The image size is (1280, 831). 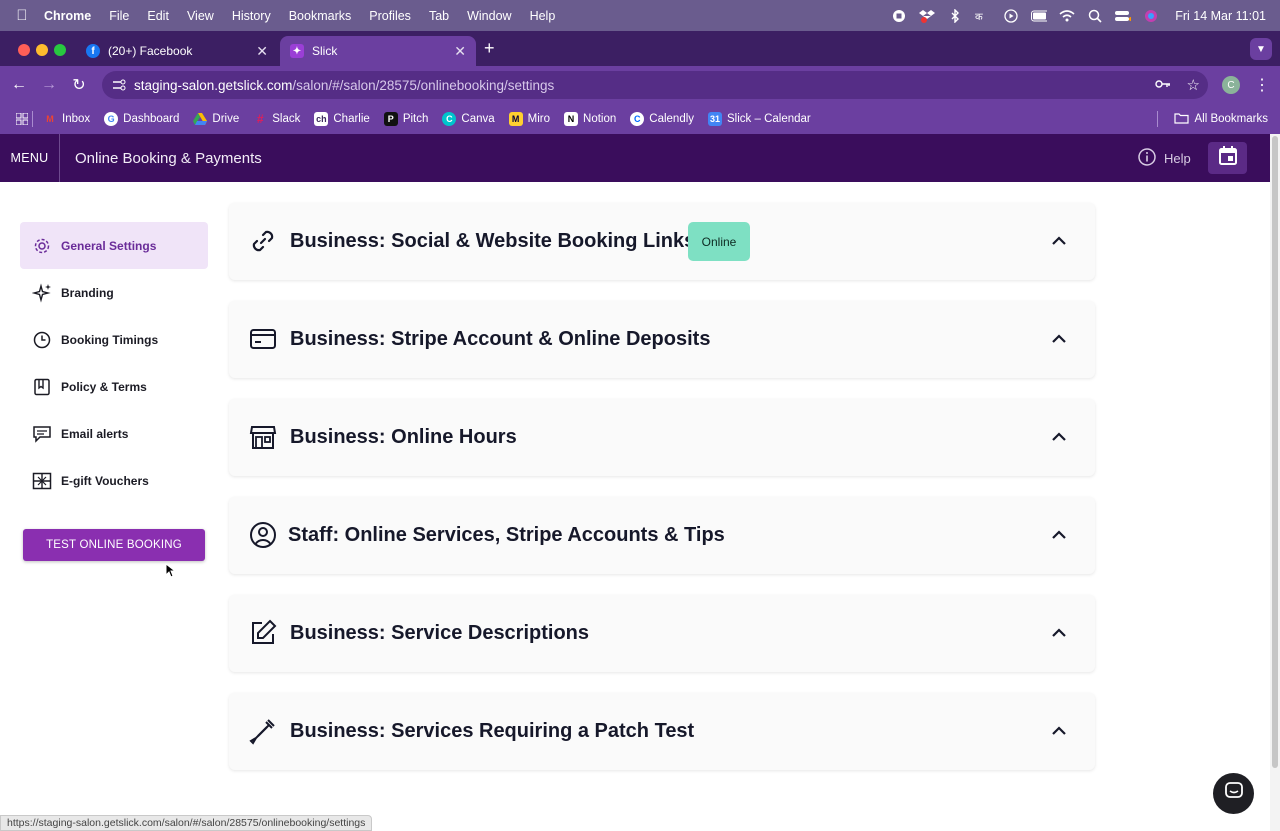 I want to click on record-icon, so click(x=899, y=16).